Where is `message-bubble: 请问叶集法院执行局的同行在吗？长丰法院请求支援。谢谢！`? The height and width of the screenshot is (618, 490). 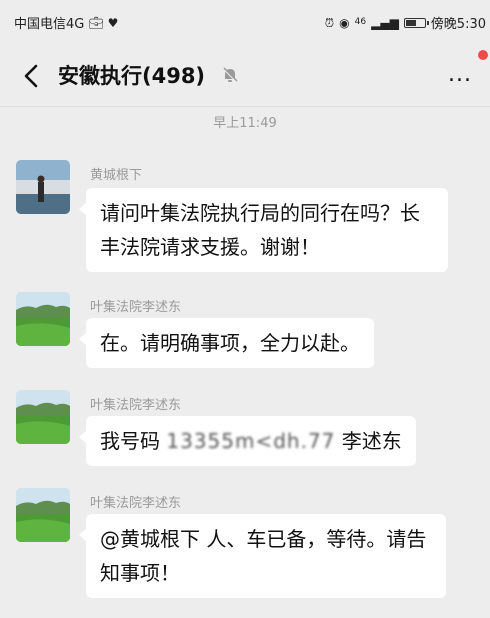 message-bubble: 请问叶集法院执行局的同行在吗？长丰法院请求支援。谢谢！ is located at coordinates (263, 230).